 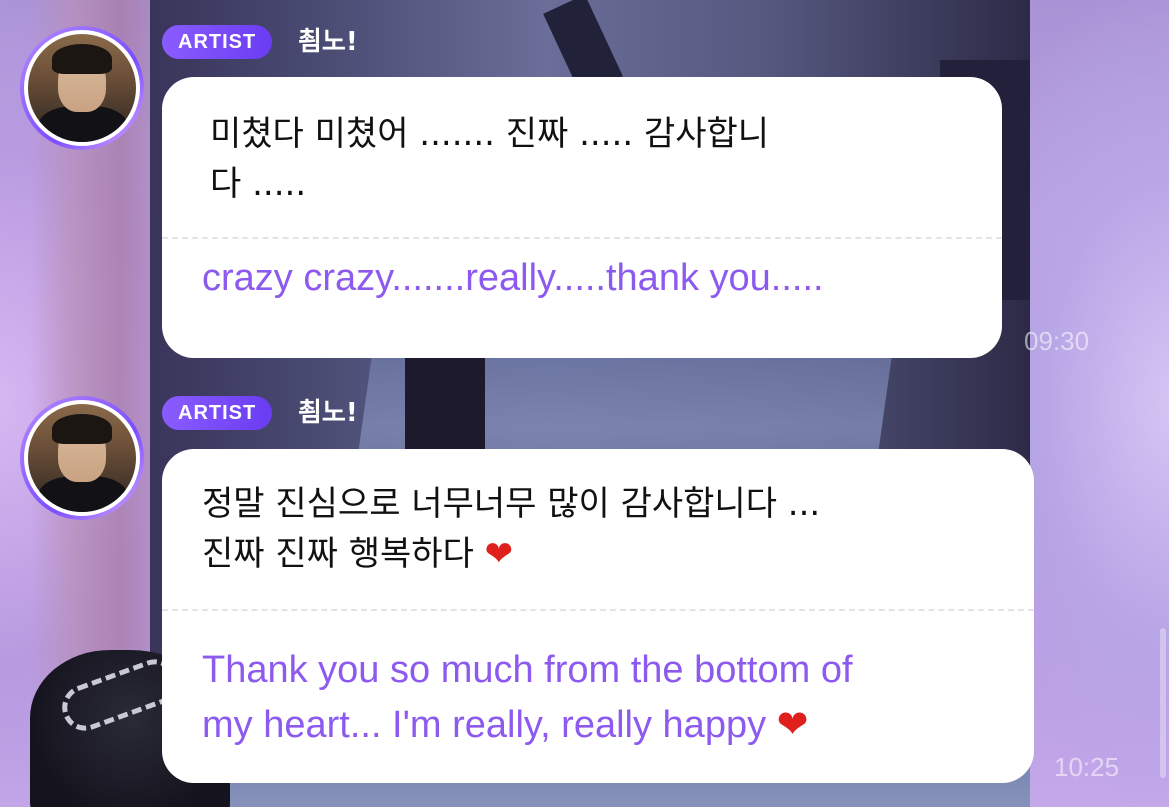 I want to click on original-line: 미쳤다 미쳤어 ....... 진짜 ..... 감사합니, so click(x=490, y=134).